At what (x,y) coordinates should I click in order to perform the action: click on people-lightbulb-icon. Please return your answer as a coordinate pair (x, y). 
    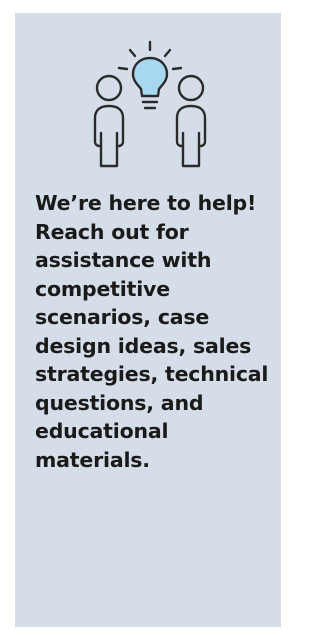
    Looking at the image, I should click on (150, 104).